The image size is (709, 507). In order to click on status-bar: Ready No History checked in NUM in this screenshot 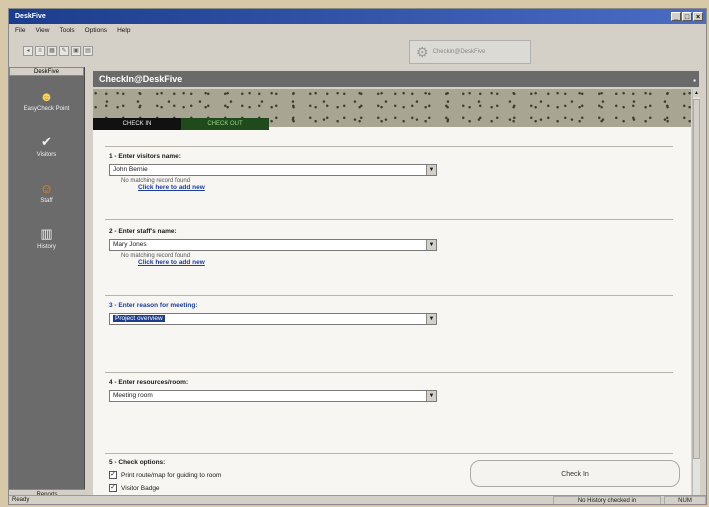, I will do `click(357, 499)`.